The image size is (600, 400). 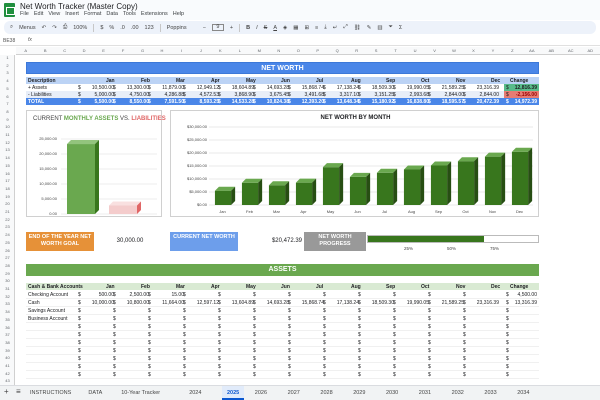 What do you see at coordinates (18, 391) in the screenshot?
I see `all-sheets-icon: ≡` at bounding box center [18, 391].